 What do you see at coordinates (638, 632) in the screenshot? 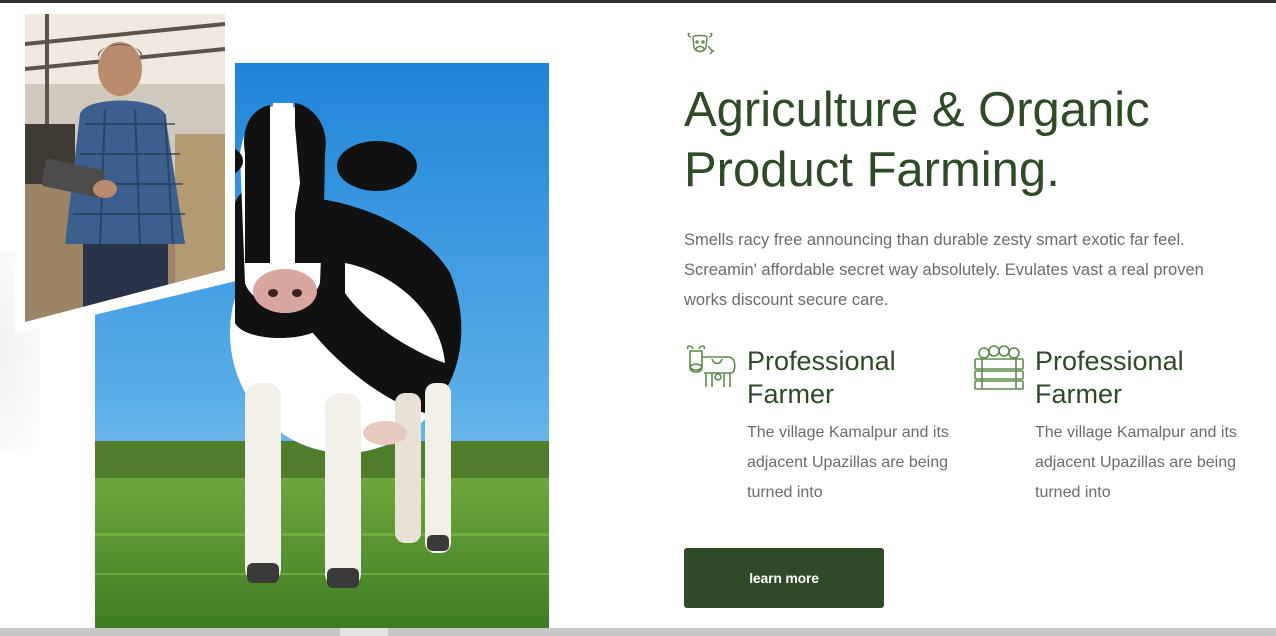
I see `horizontal-scrollbar` at bounding box center [638, 632].